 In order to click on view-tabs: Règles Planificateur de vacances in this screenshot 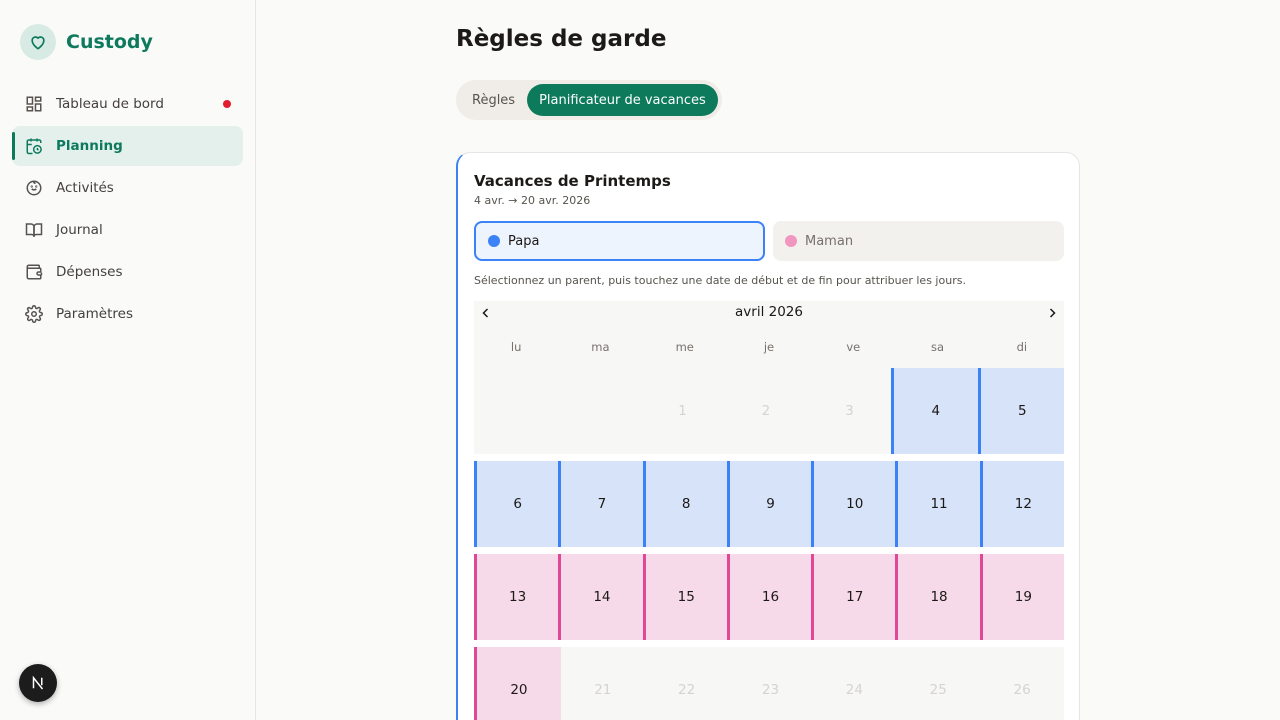, I will do `click(589, 100)`.